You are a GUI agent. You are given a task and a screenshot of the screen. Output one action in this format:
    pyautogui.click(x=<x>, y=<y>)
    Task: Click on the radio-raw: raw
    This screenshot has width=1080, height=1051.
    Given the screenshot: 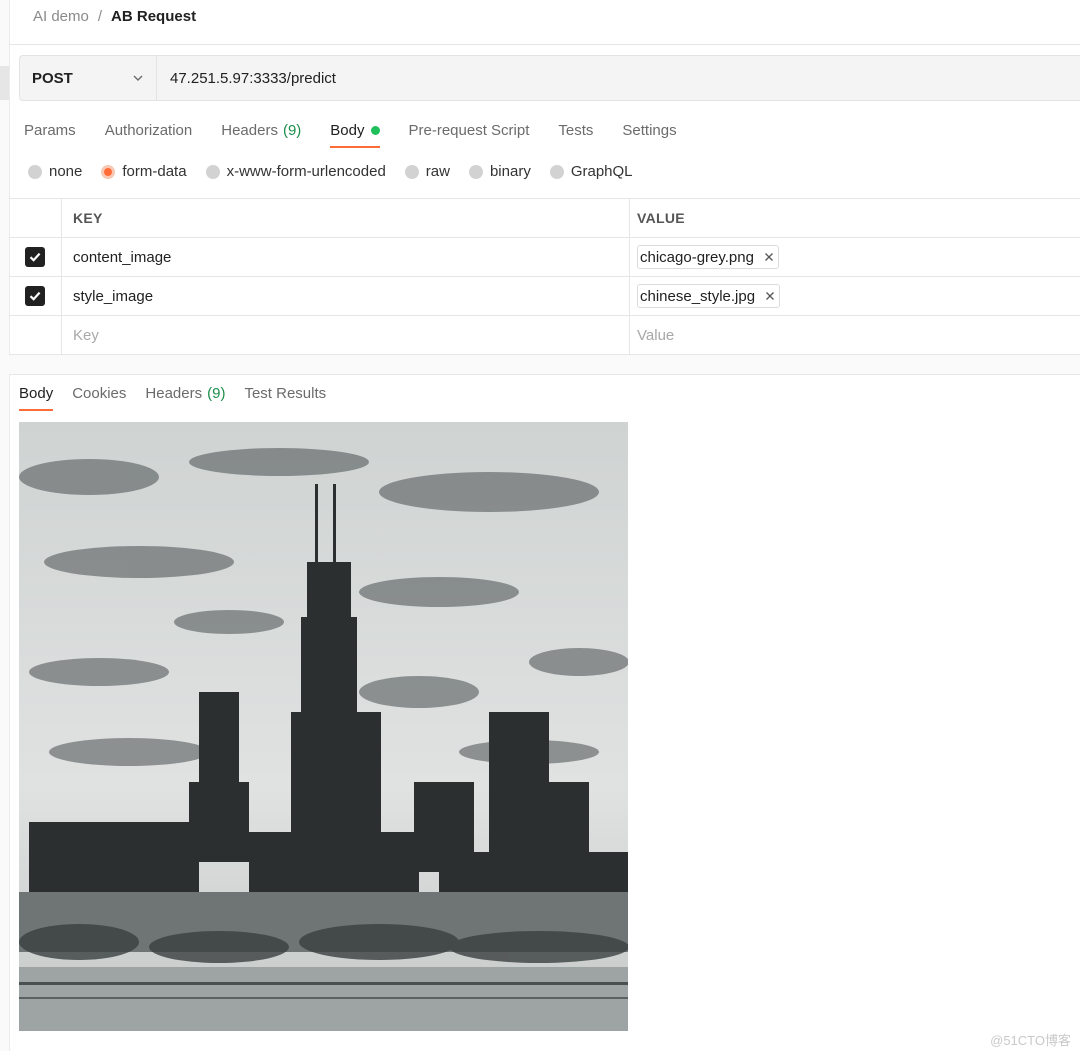 What is the action you would take?
    pyautogui.click(x=427, y=171)
    